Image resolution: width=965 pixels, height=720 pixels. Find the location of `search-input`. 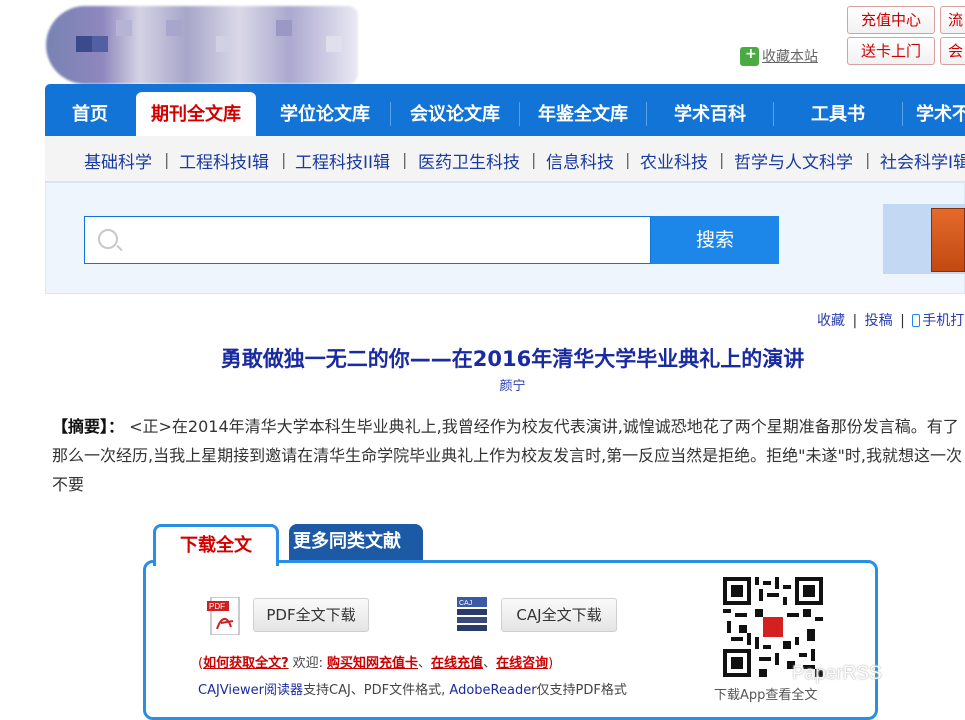

search-input is located at coordinates (367, 240).